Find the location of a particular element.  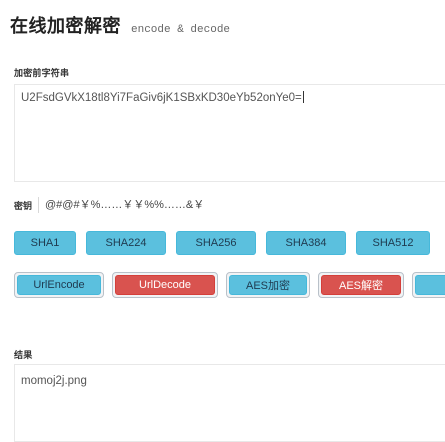

hash-button-row: SHA1 SHA224 SHA256 SHA384 SHA512 is located at coordinates (229, 243).